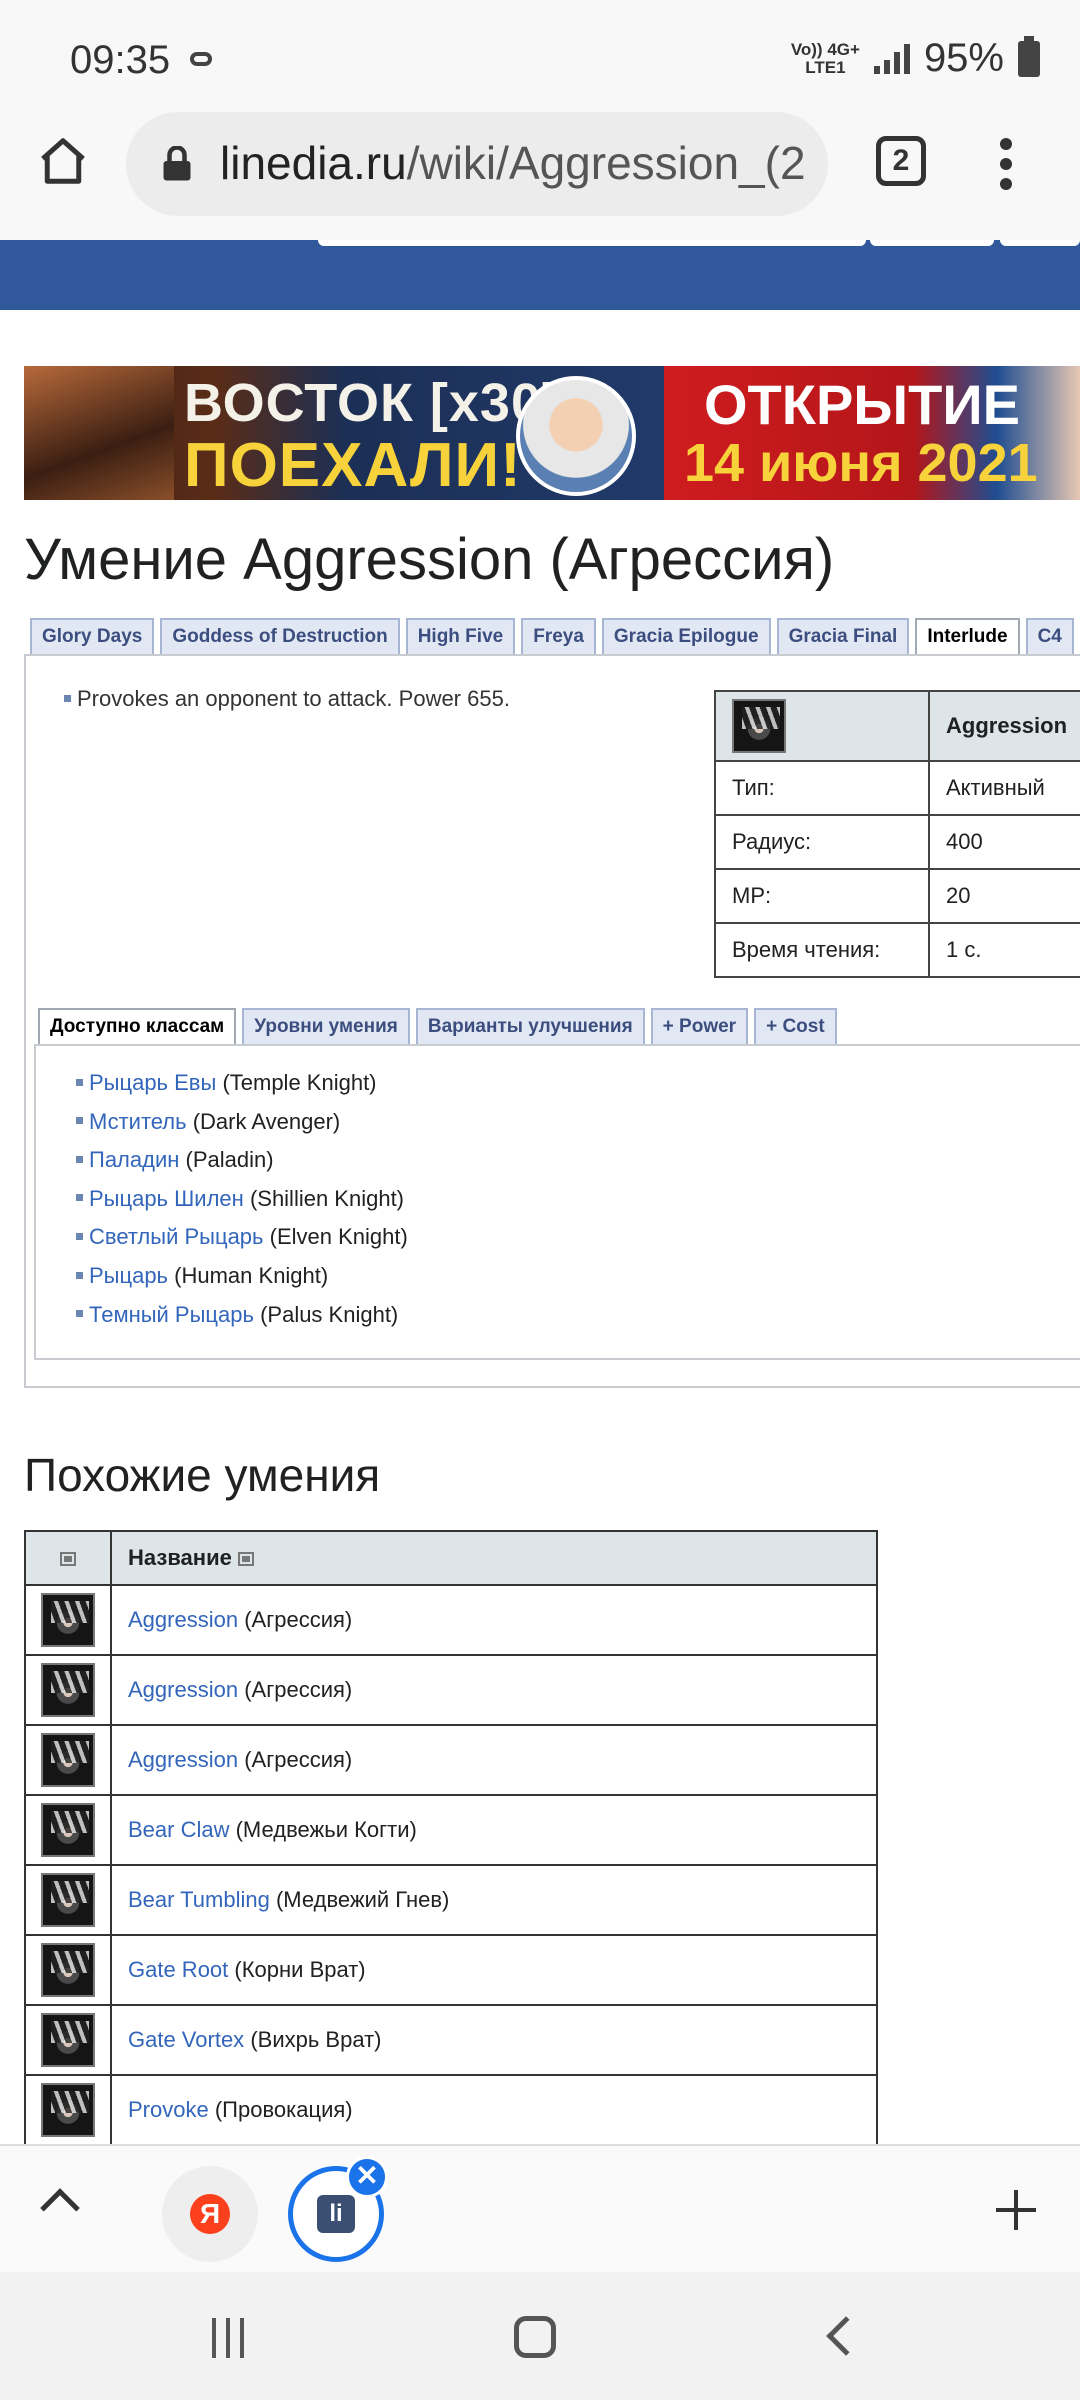 The image size is (1080, 2400). I want to click on battery-percent: 95%, so click(963, 58).